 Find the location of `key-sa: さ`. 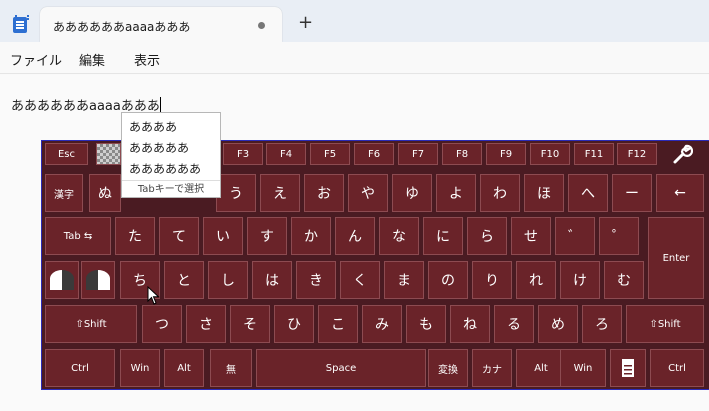

key-sa: さ is located at coordinates (206, 324).